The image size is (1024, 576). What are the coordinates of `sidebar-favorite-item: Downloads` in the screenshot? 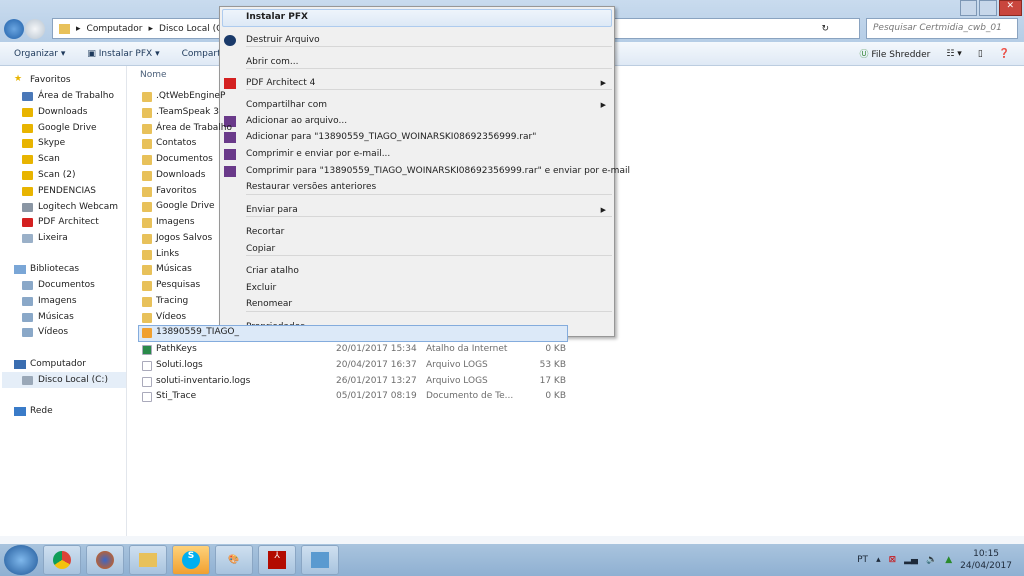 It's located at (62, 112).